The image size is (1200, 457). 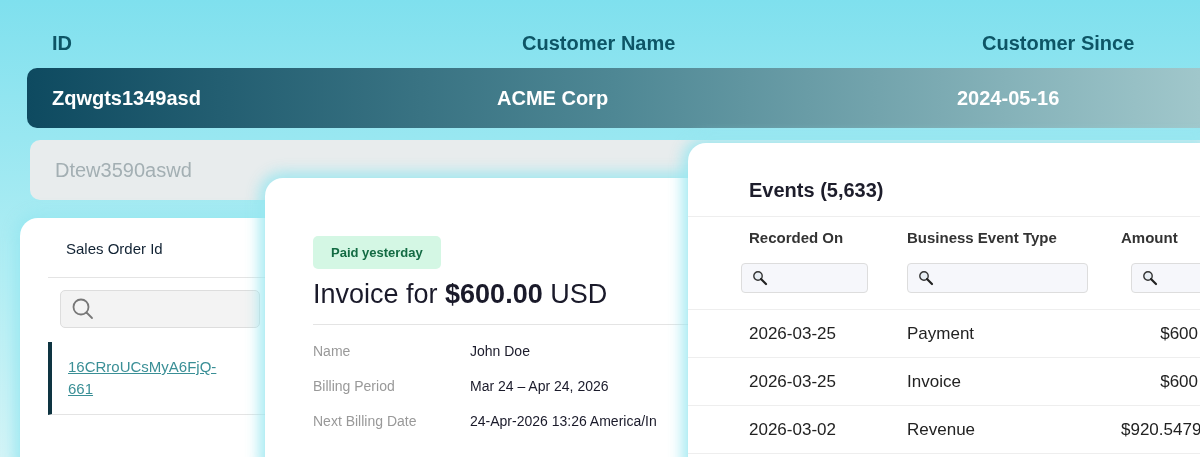 I want to click on table-cell: 2026-03-02, so click(x=792, y=429).